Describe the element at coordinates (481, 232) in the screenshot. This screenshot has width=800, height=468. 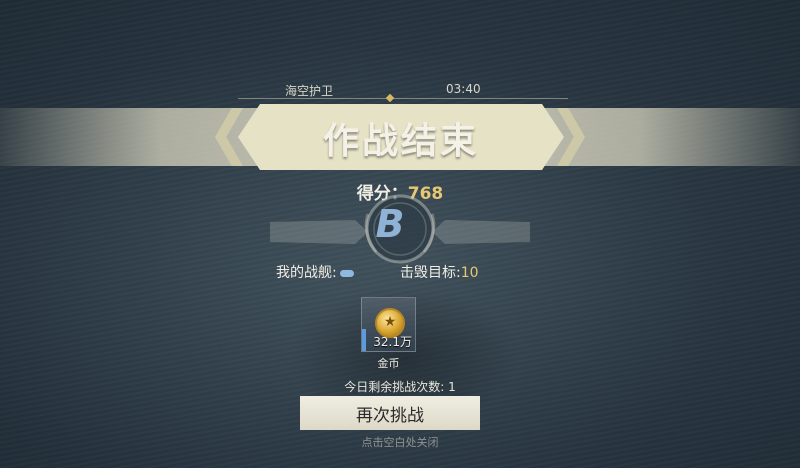
I see `emblem-right-wing` at that location.